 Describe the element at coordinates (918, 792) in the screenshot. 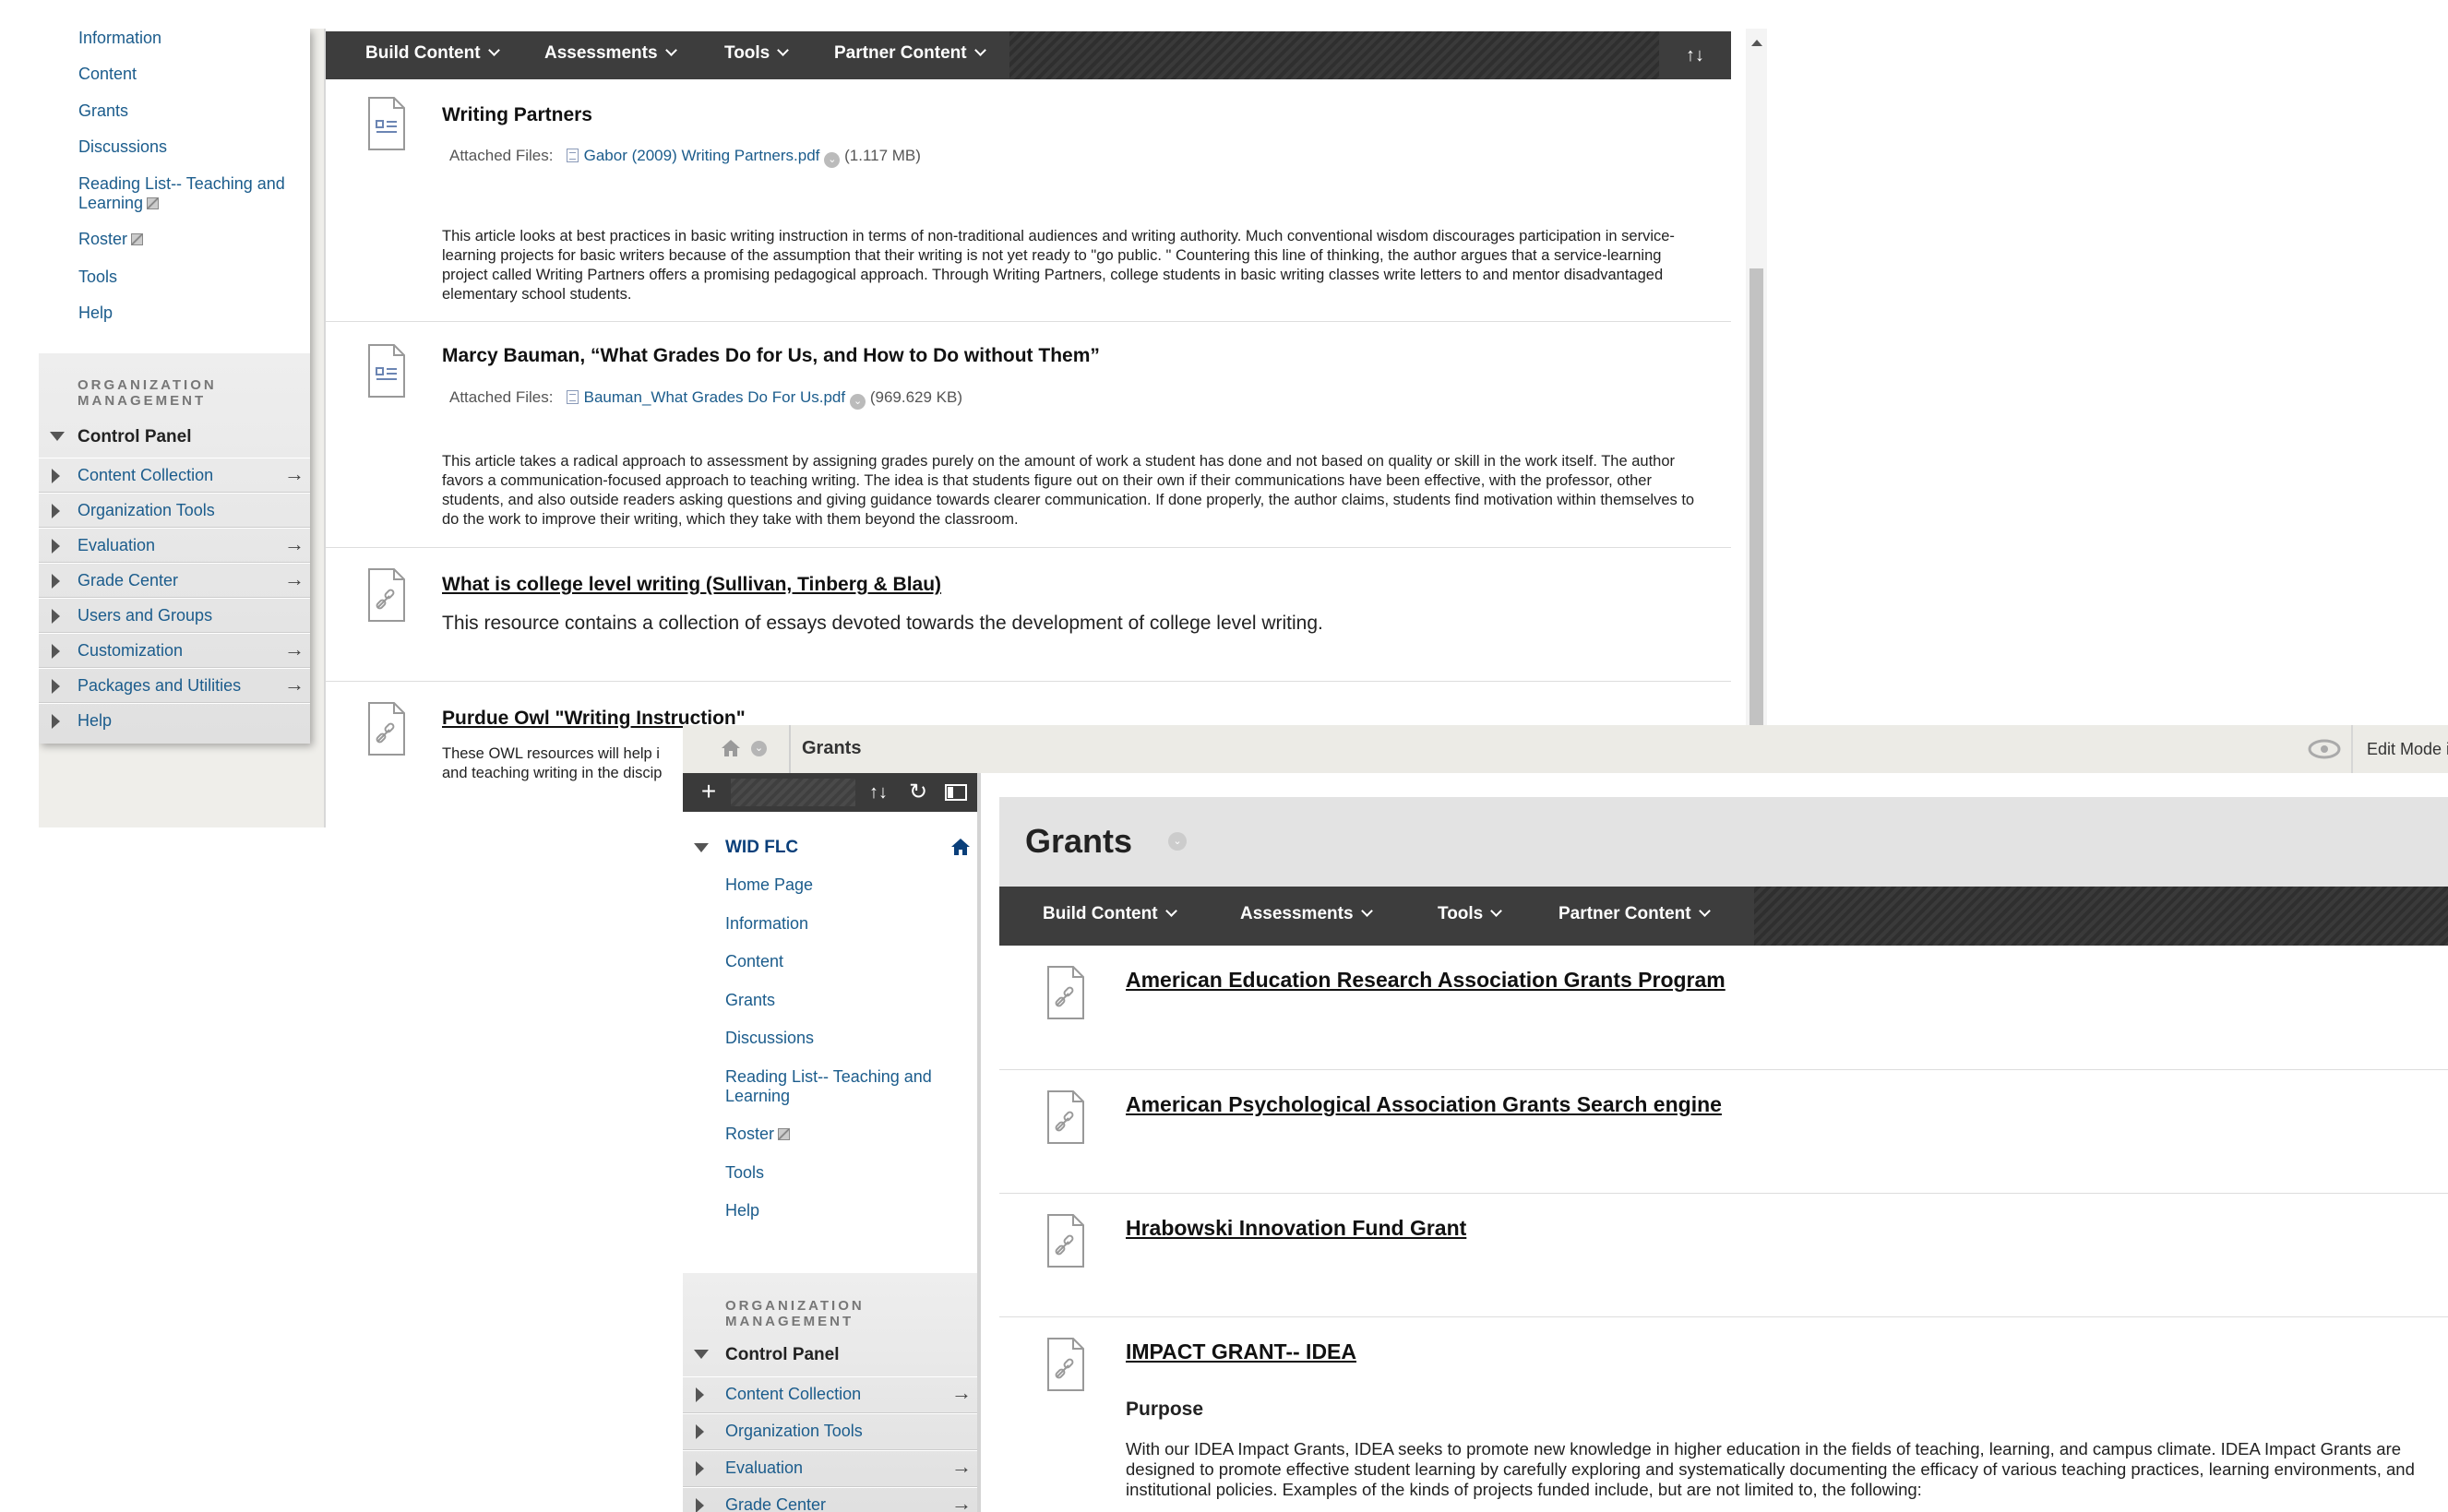

I see `refresh-icon: ↻` at that location.